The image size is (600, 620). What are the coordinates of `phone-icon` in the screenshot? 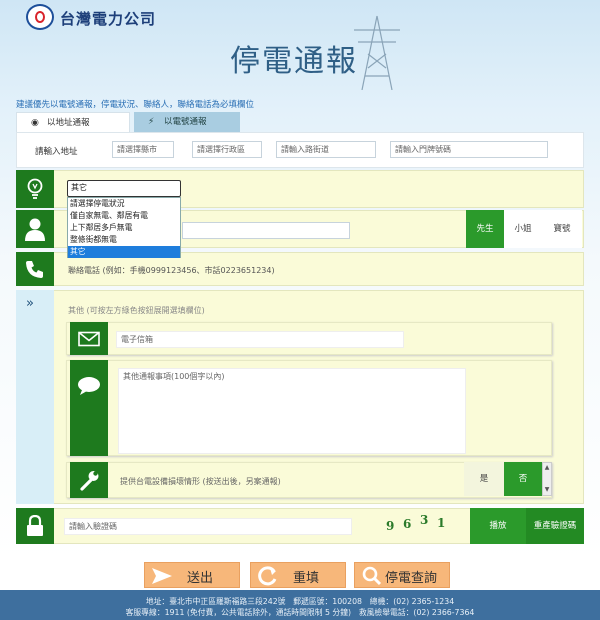 It's located at (34, 269).